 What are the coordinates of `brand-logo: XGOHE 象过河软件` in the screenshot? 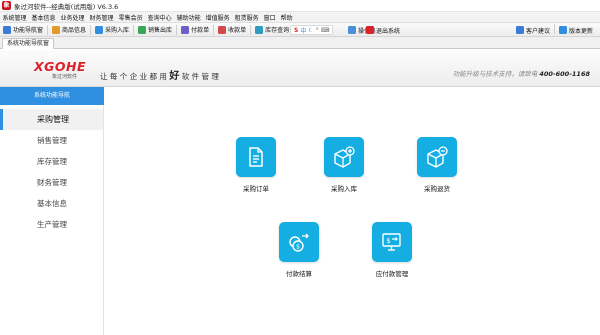 It's located at (60, 69).